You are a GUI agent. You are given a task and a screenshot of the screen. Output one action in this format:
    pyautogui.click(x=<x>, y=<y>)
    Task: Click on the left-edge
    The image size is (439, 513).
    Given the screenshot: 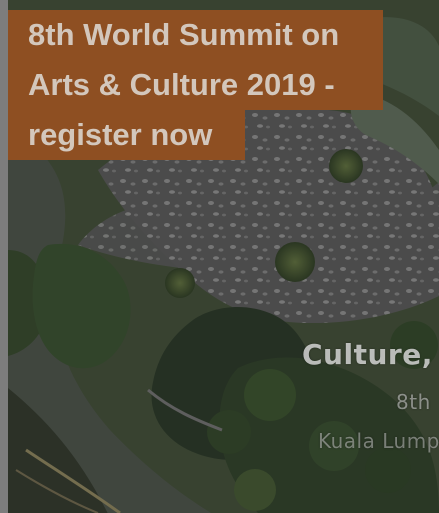 What is the action you would take?
    pyautogui.click(x=4, y=256)
    